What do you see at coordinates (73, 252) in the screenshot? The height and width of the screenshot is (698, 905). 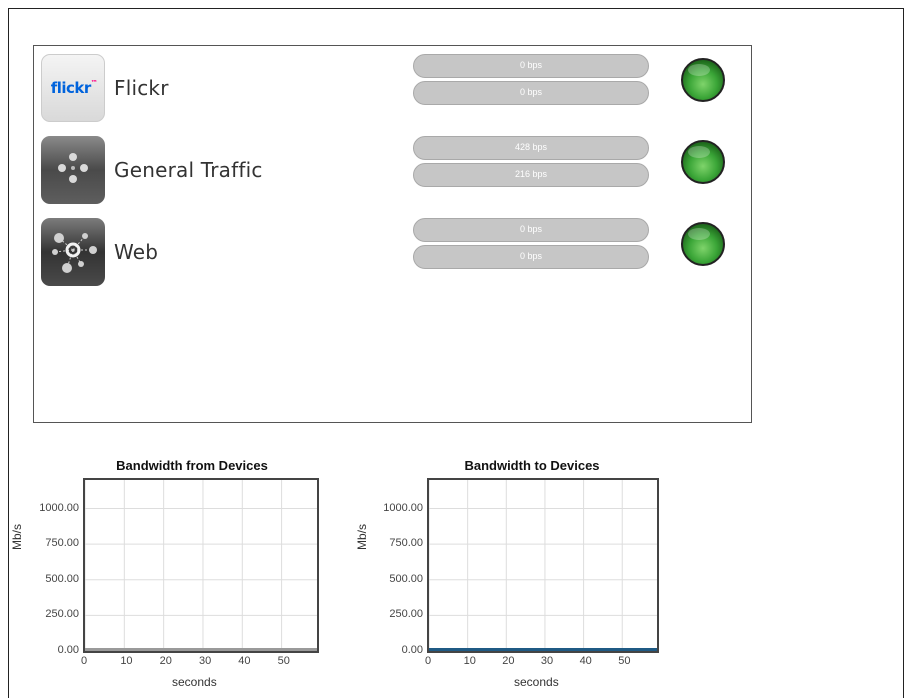 I see `web-hub-icon` at bounding box center [73, 252].